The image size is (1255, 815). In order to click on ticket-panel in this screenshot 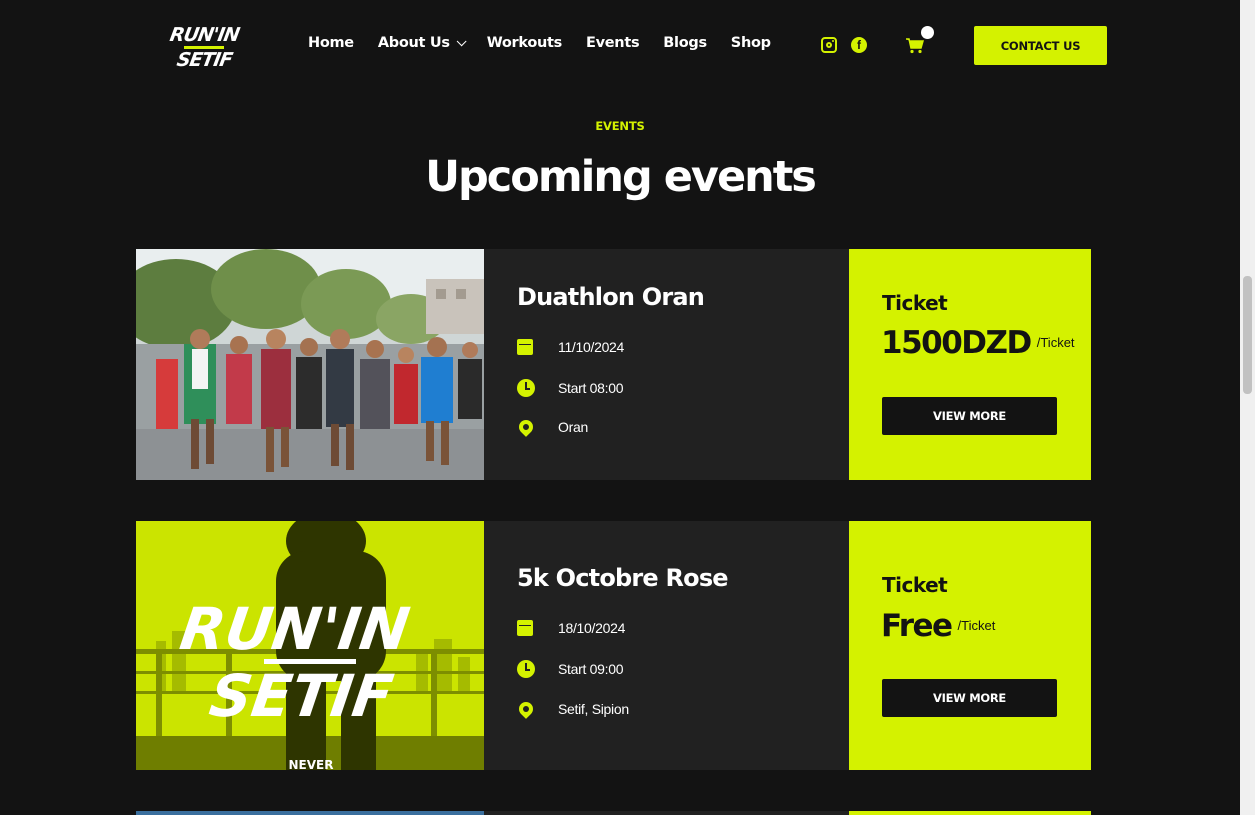, I will do `click(970, 813)`.